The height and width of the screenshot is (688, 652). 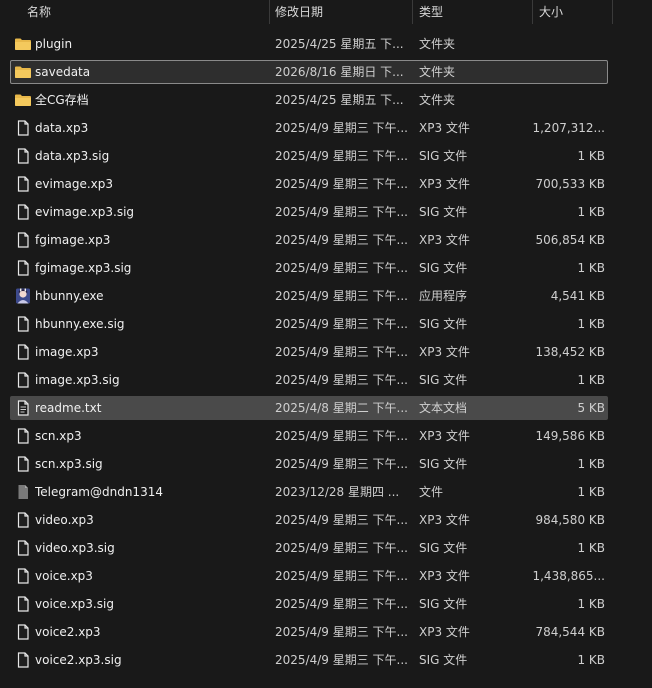 What do you see at coordinates (78, 660) in the screenshot?
I see `file-name: voice2.xp3.sig` at bounding box center [78, 660].